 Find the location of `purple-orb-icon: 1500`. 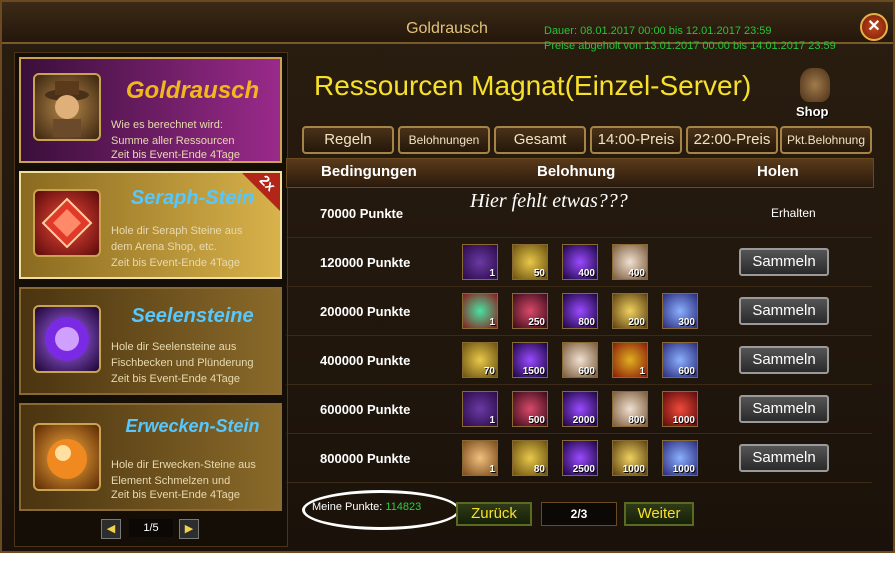

purple-orb-icon: 1500 is located at coordinates (530, 360).